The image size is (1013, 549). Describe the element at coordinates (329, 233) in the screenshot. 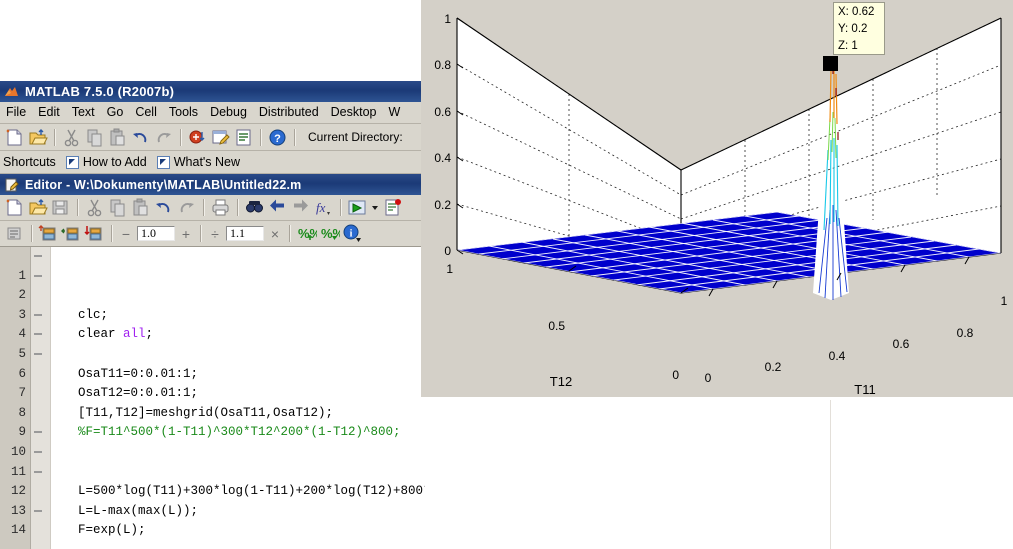

I see `evaluate-cell-advance-icon: %%` at that location.